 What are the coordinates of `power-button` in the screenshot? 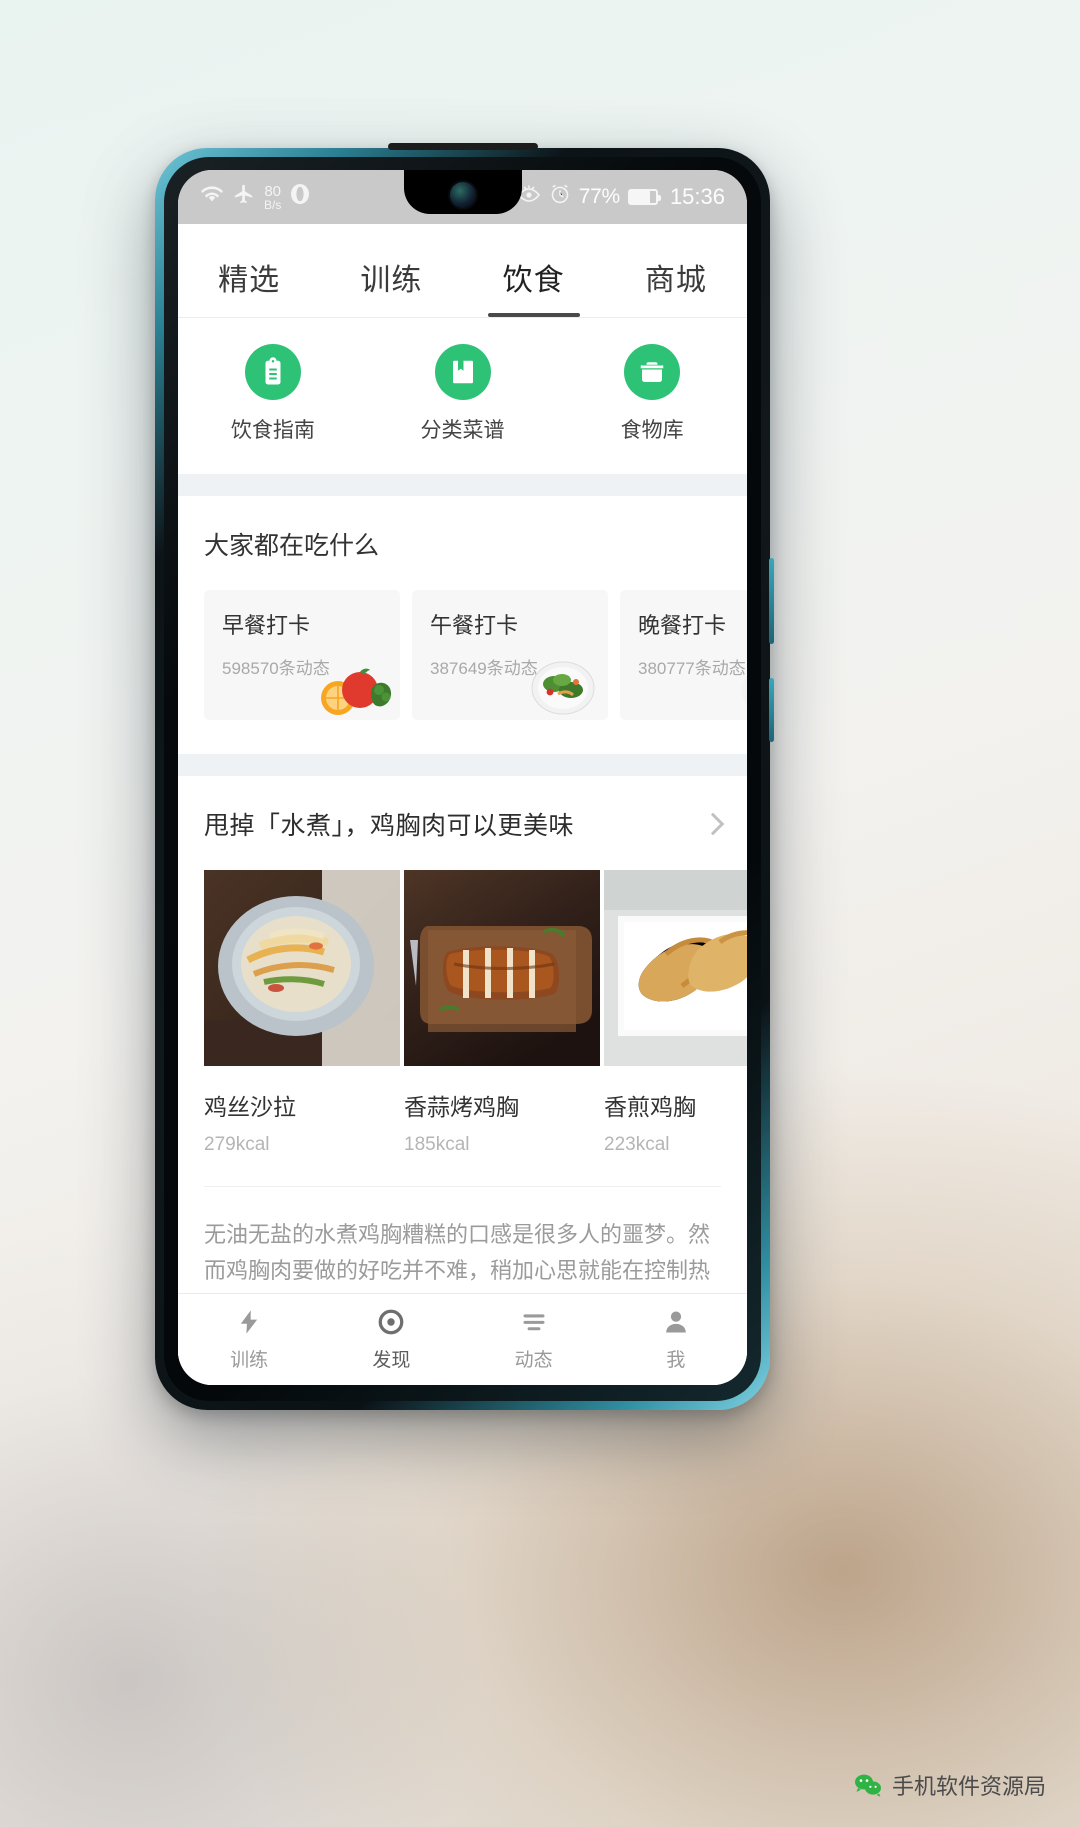 It's located at (771, 601).